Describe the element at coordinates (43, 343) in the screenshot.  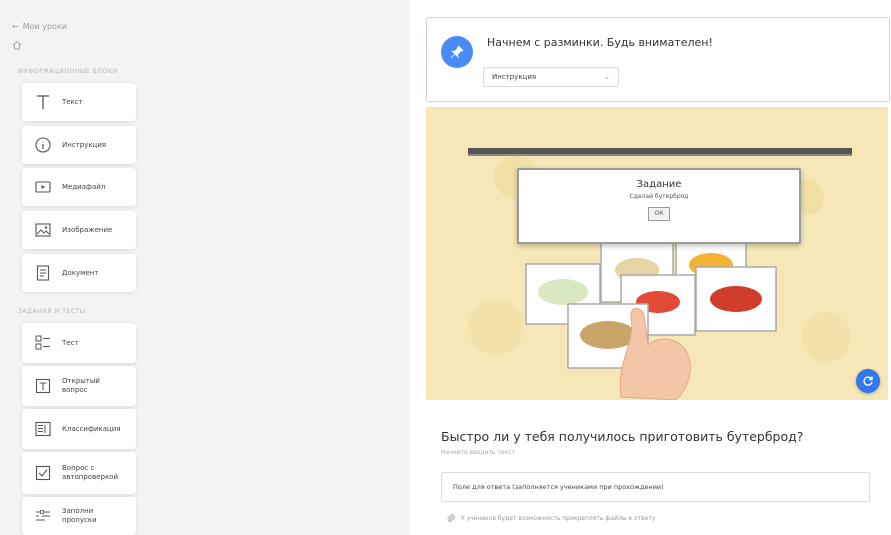
I see `test-icon` at that location.